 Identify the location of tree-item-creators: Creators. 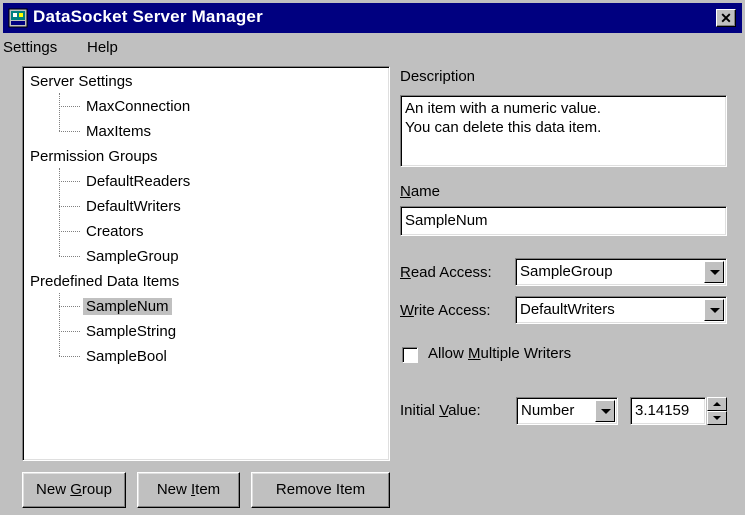
(115, 231).